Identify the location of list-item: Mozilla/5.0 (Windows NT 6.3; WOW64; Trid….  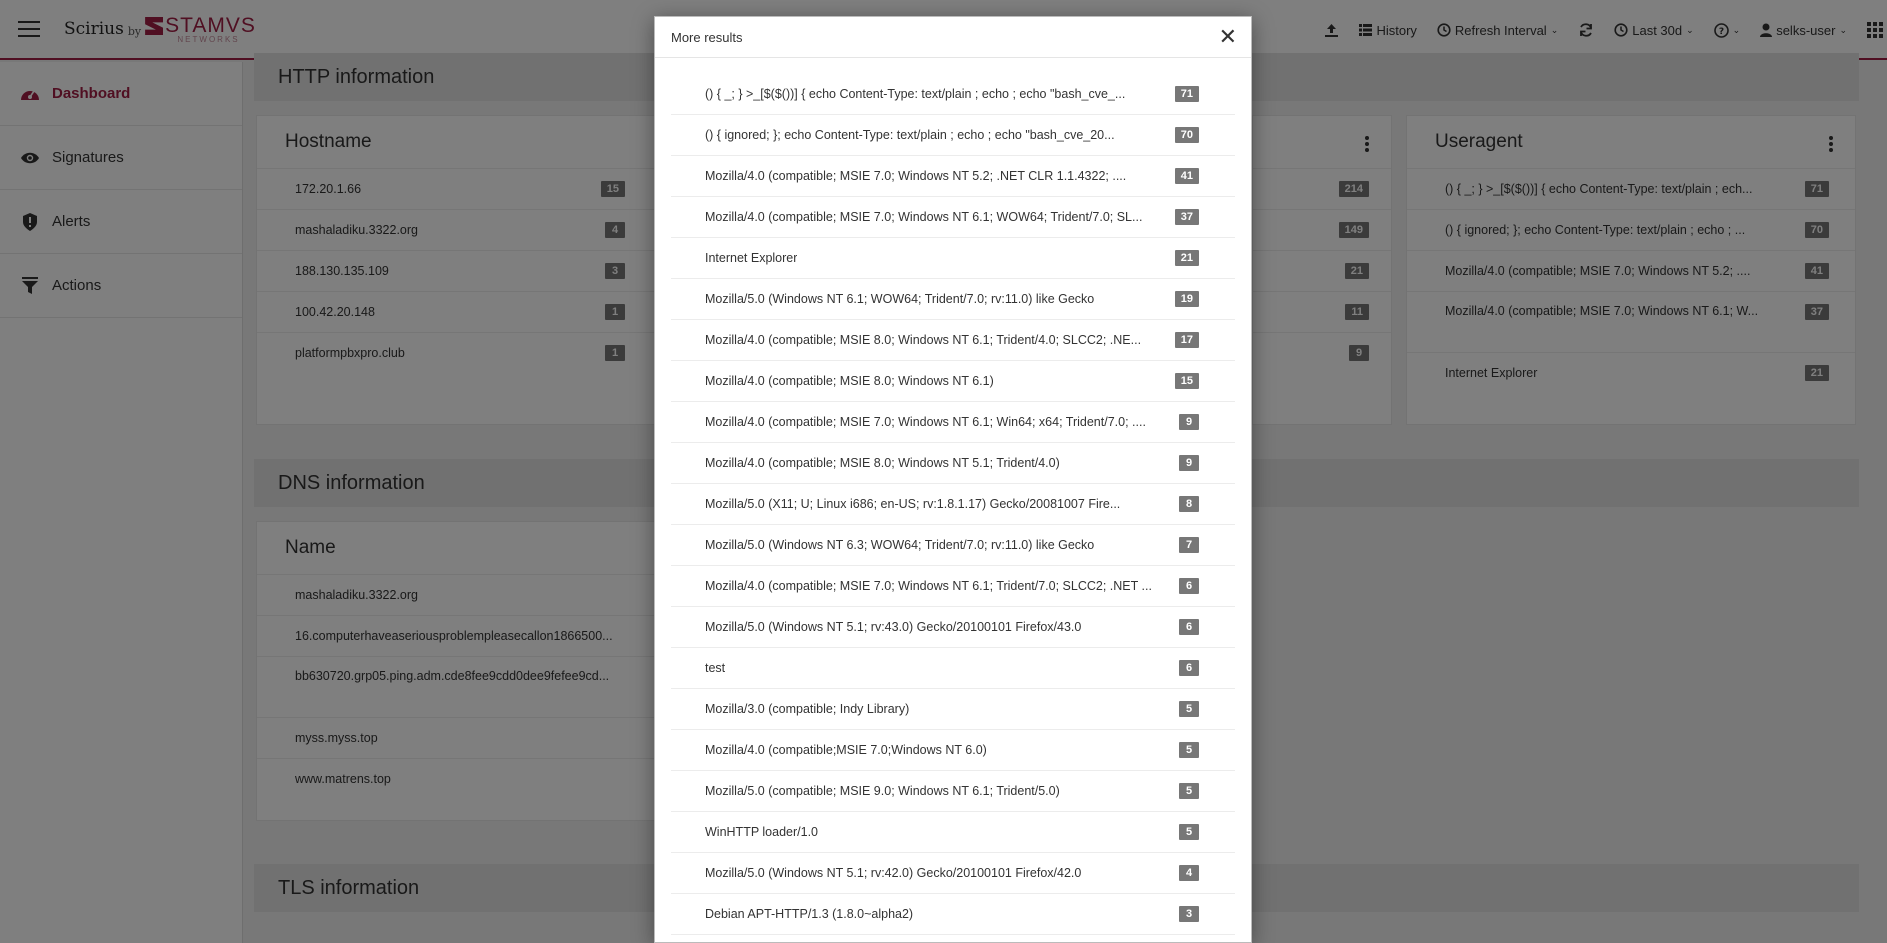
(953, 545).